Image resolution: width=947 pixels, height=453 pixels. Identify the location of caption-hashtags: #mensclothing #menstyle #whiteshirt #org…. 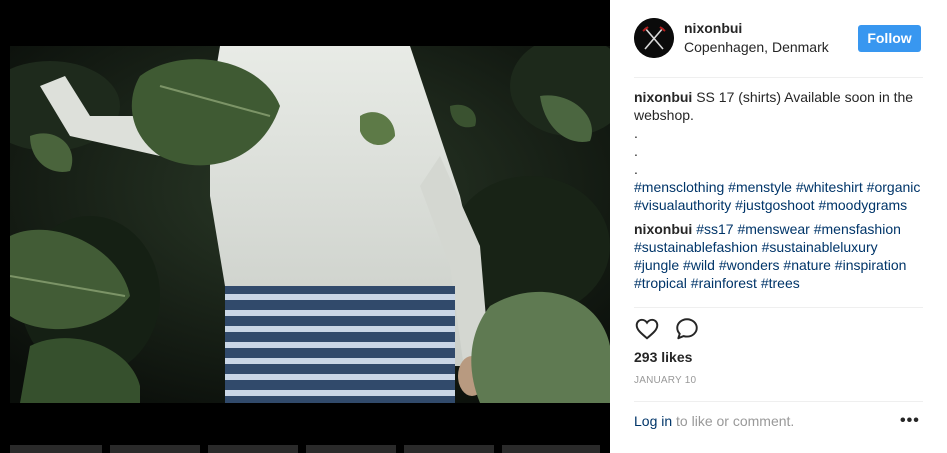
(777, 196).